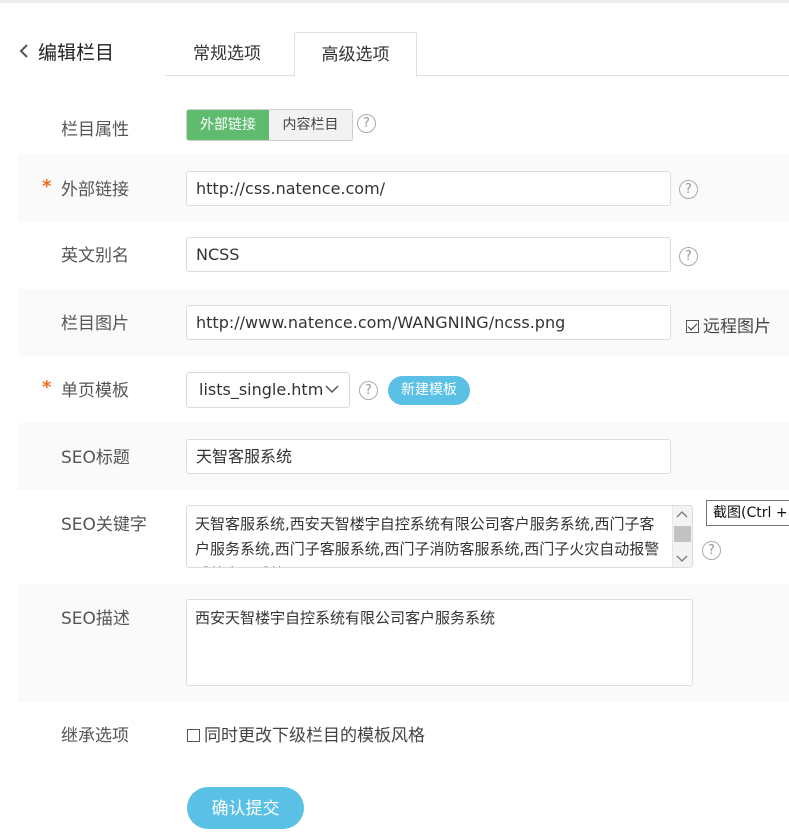 Image resolution: width=789 pixels, height=833 pixels. I want to click on scroll-up-icon, so click(682, 515).